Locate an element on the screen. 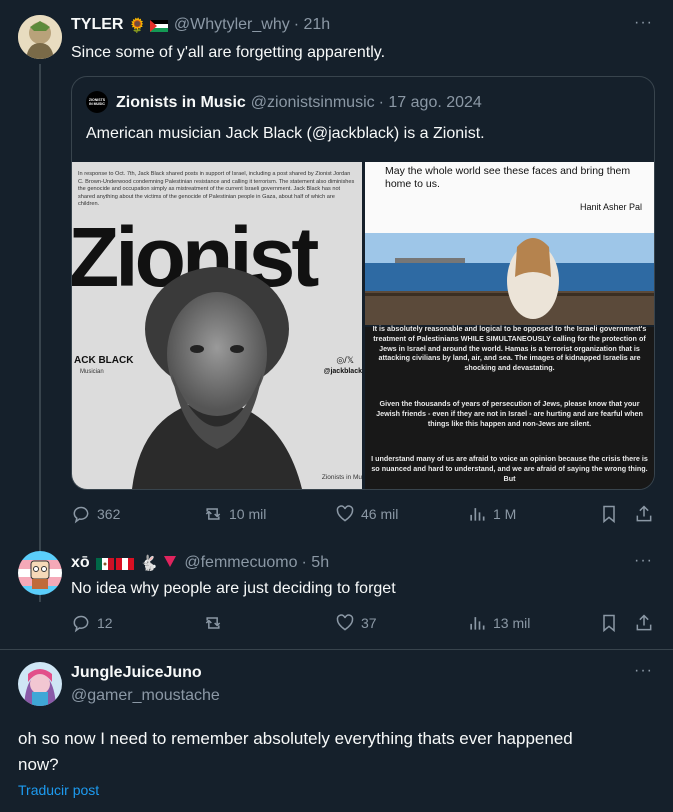 The height and width of the screenshot is (812, 673). views-button: 13 mil is located at coordinates (498, 623).